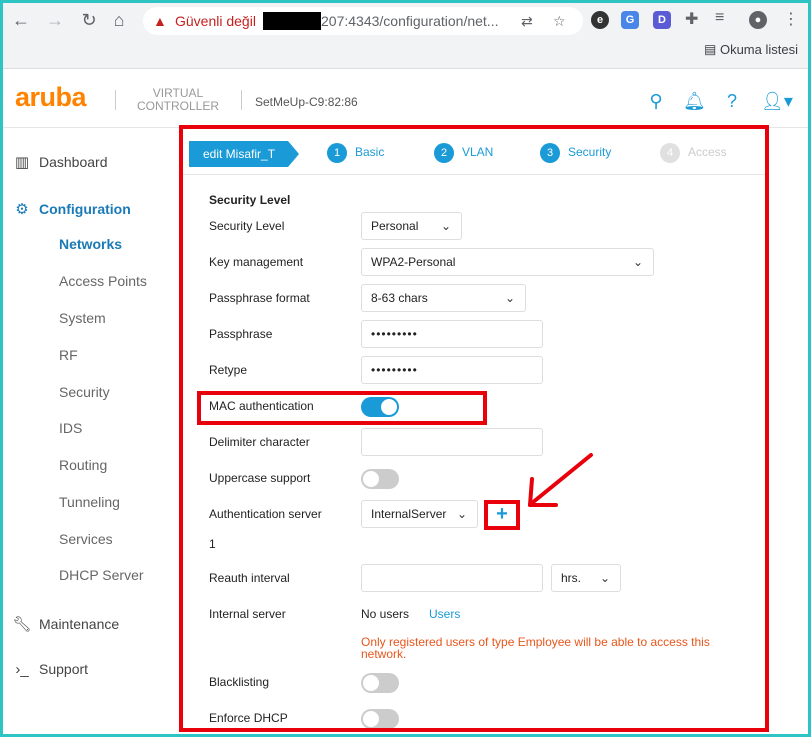 This screenshot has height=737, width=811. Describe the element at coordinates (791, 19) in the screenshot. I see `menu-icon: ⋮` at that location.